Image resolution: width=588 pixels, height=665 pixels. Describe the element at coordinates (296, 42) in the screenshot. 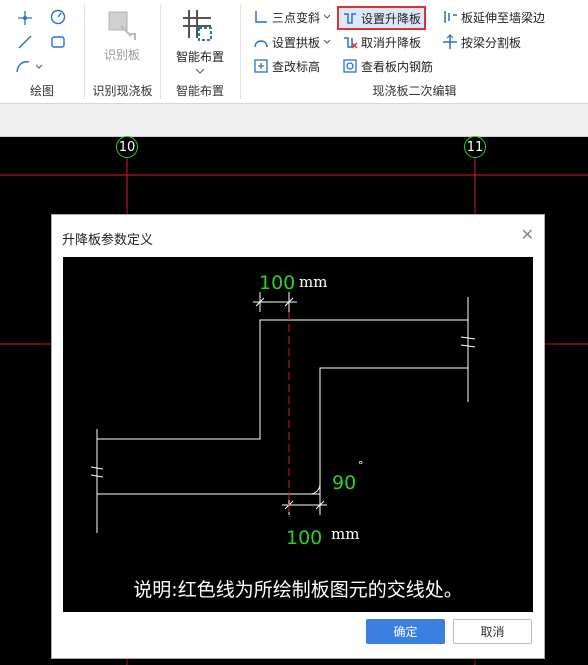

I see `set-arch-slab-label: 设置拱板` at that location.